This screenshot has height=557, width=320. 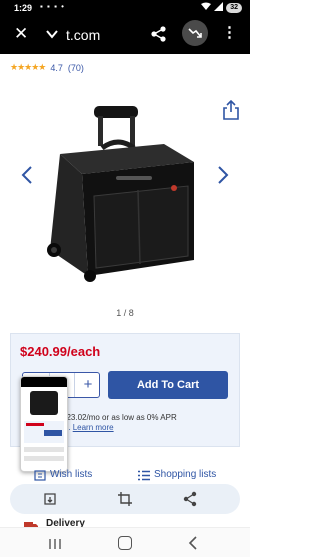 What do you see at coordinates (21, 33) in the screenshot?
I see `close-icon: ✕` at bounding box center [21, 33].